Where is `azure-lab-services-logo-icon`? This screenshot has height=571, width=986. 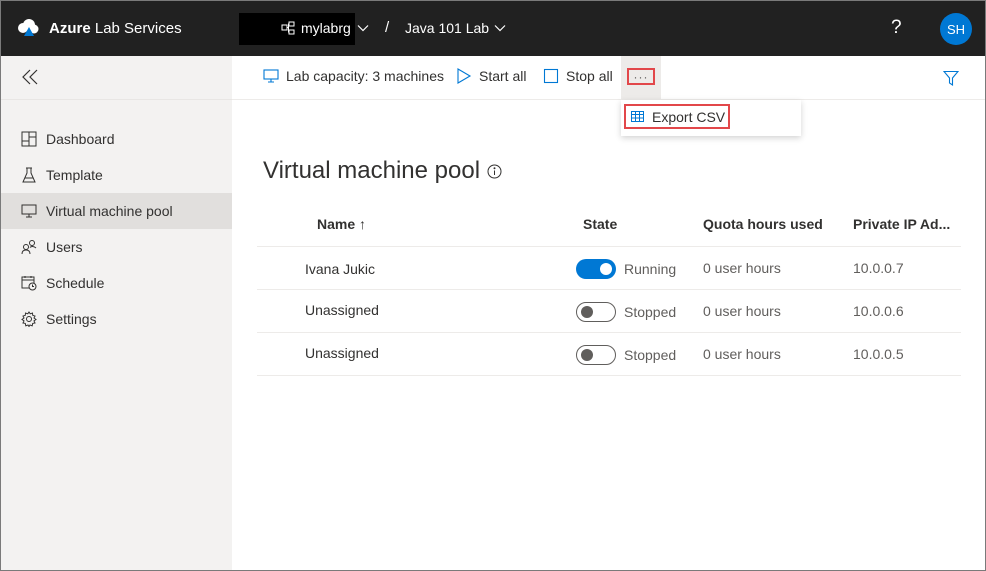
azure-lab-services-logo-icon is located at coordinates (28, 27).